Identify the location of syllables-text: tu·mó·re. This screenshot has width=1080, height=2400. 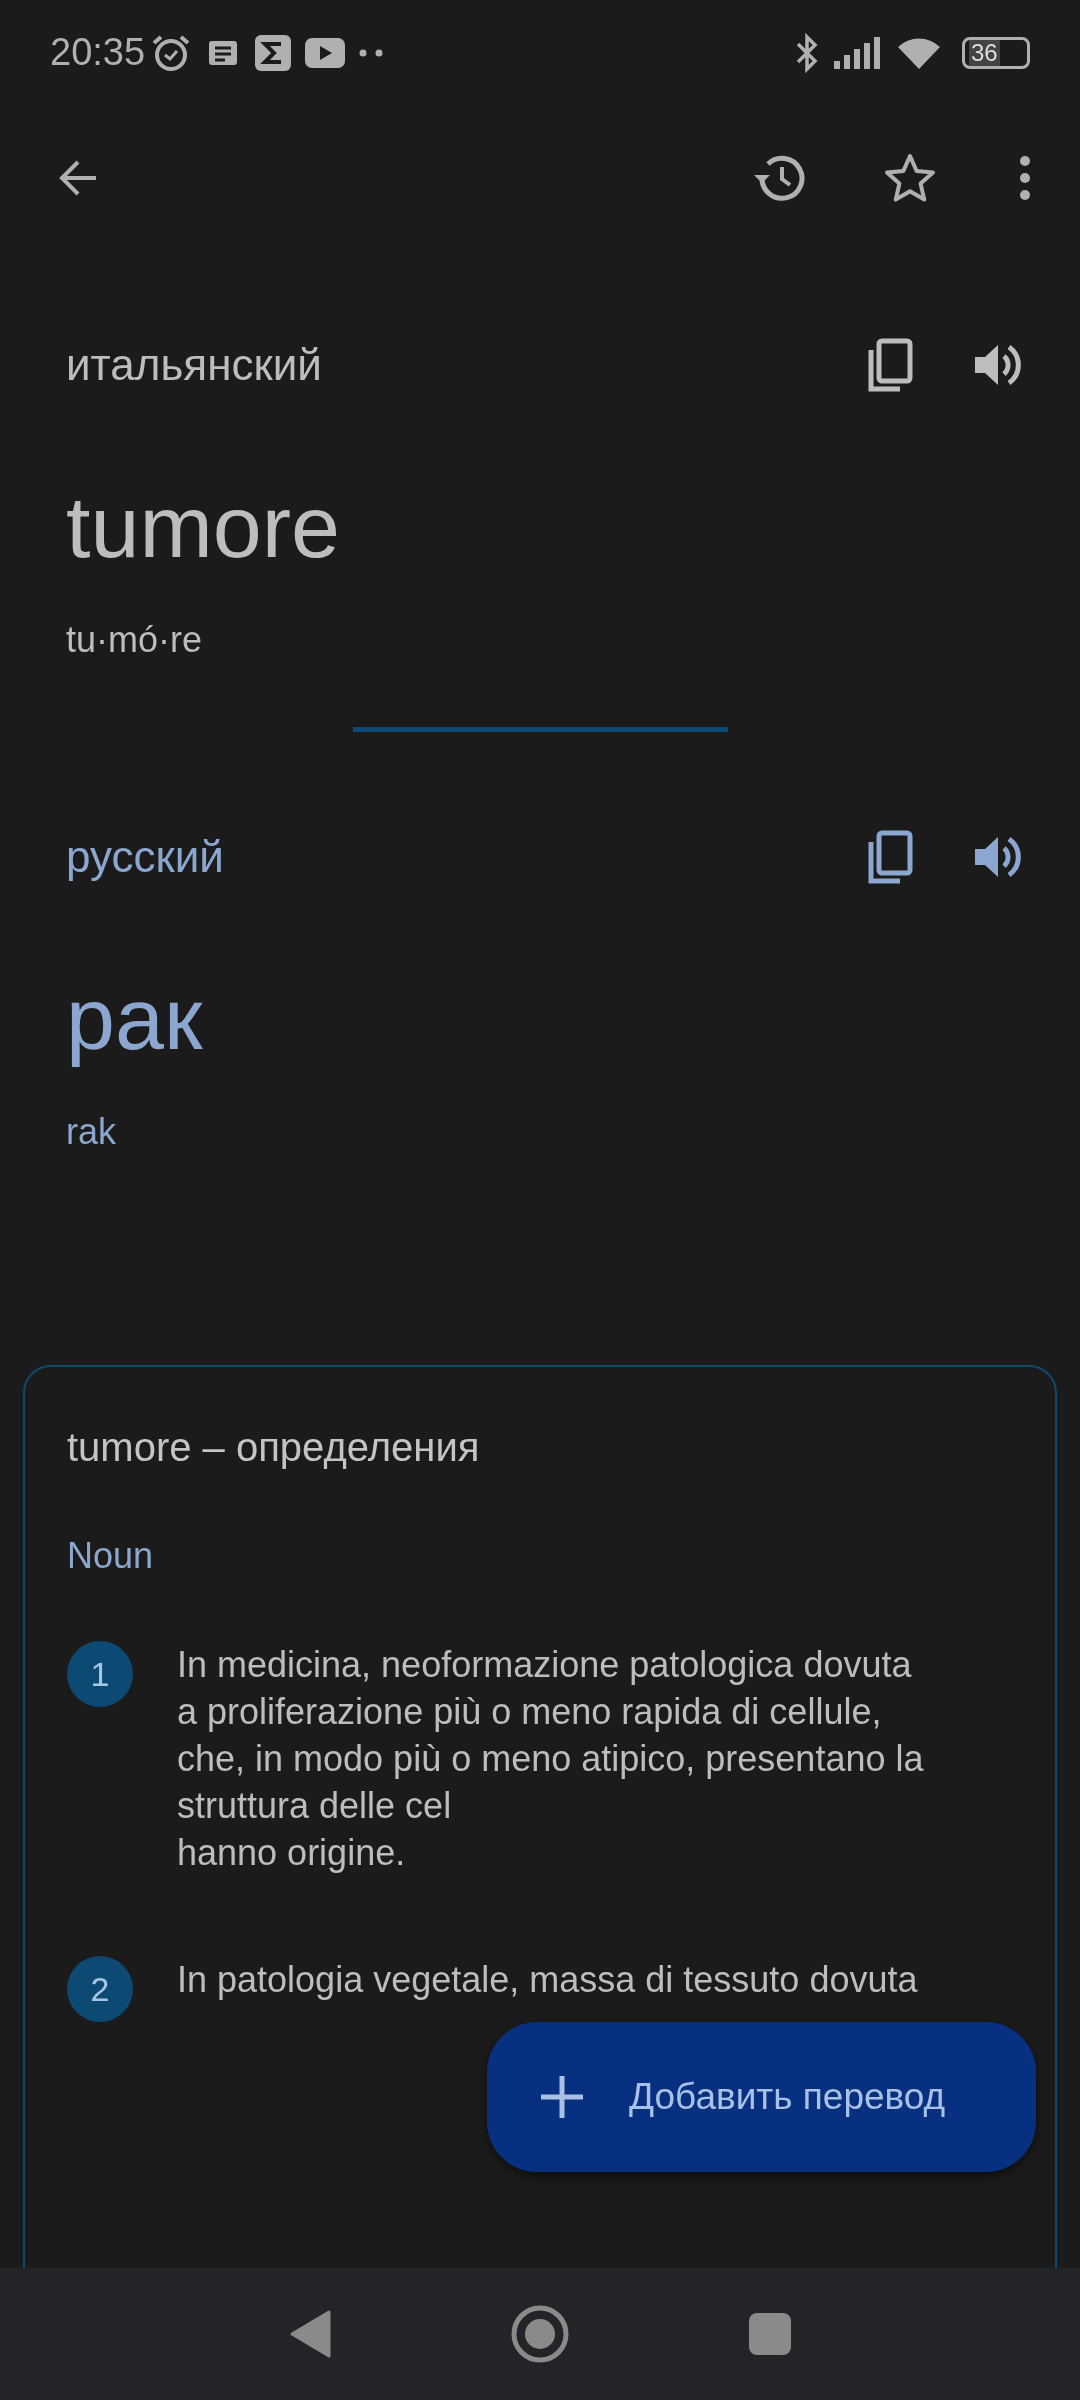
(135, 640).